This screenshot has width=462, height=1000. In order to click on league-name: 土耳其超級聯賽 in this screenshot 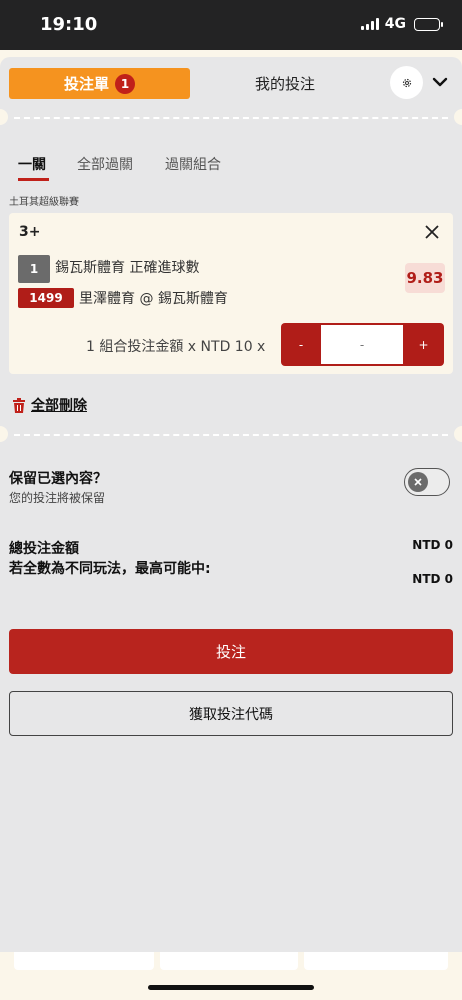, I will do `click(44, 202)`.